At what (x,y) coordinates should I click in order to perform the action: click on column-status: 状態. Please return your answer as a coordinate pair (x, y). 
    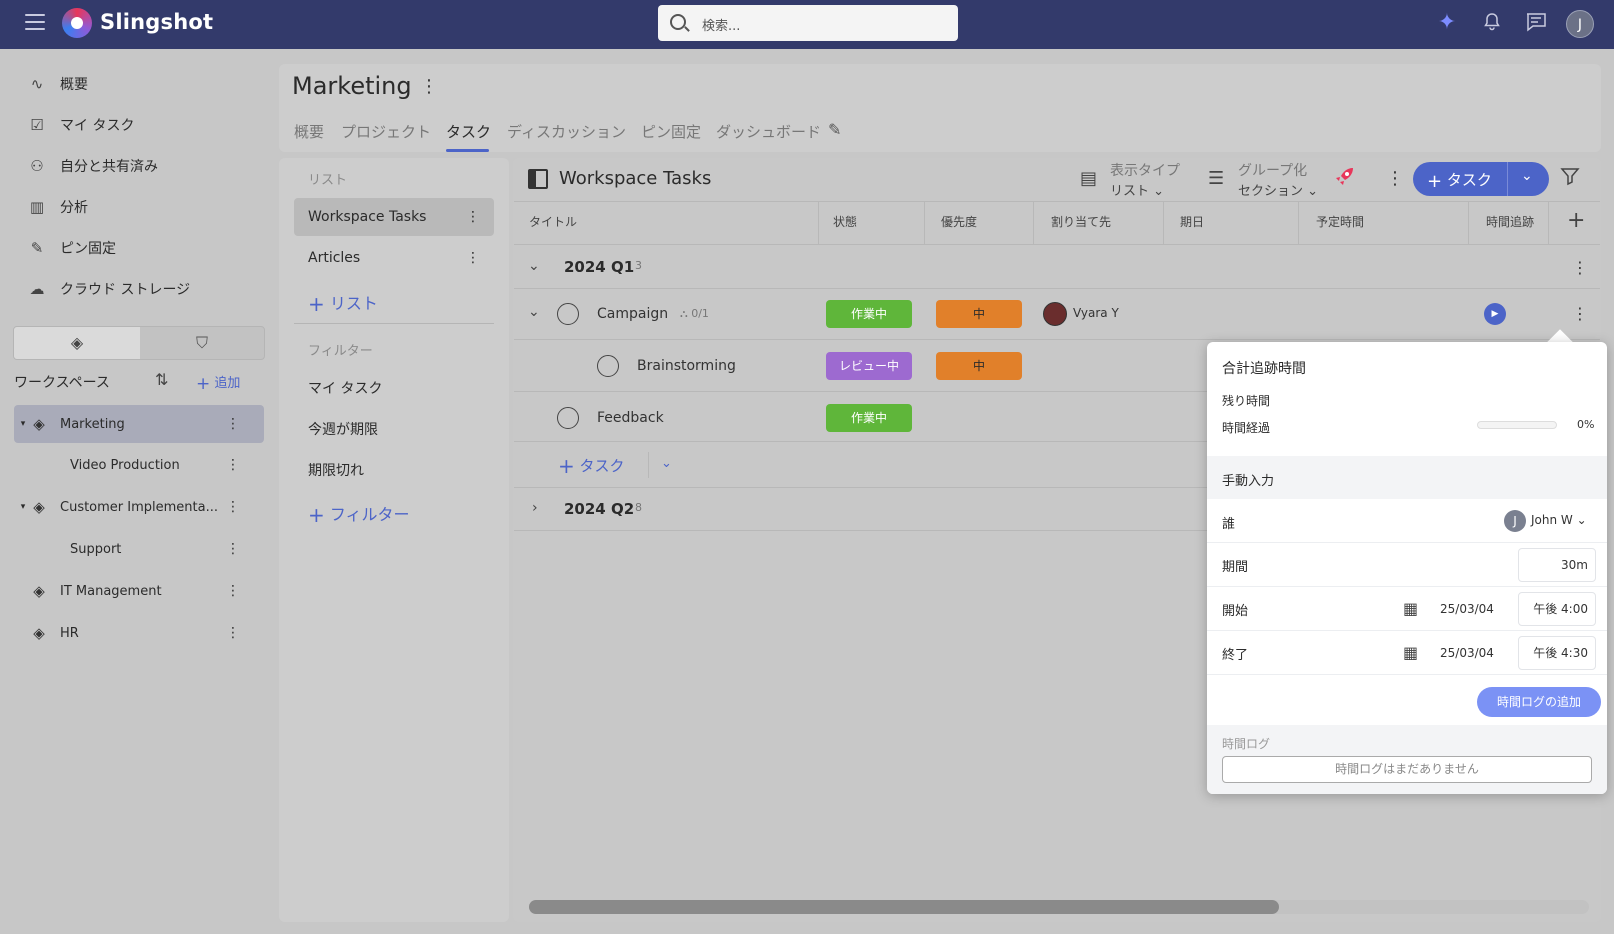
    Looking at the image, I should click on (845, 221).